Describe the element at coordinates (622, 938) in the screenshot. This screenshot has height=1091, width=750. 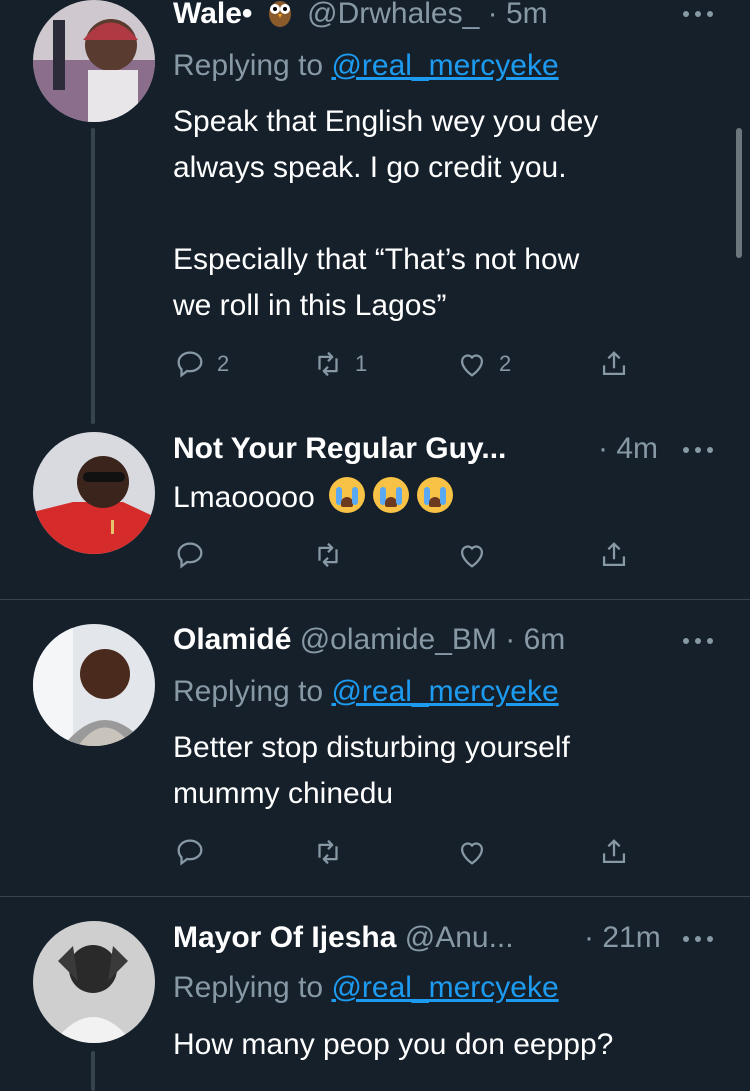
I see `tweet-time: · 21m` at that location.